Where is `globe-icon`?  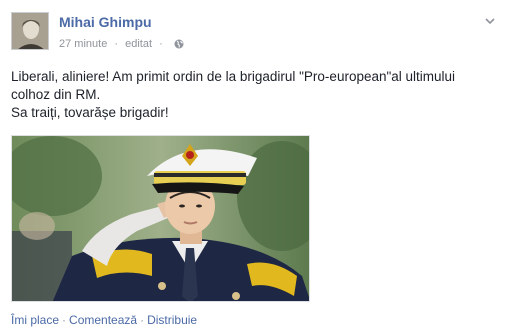
globe-icon is located at coordinates (179, 44).